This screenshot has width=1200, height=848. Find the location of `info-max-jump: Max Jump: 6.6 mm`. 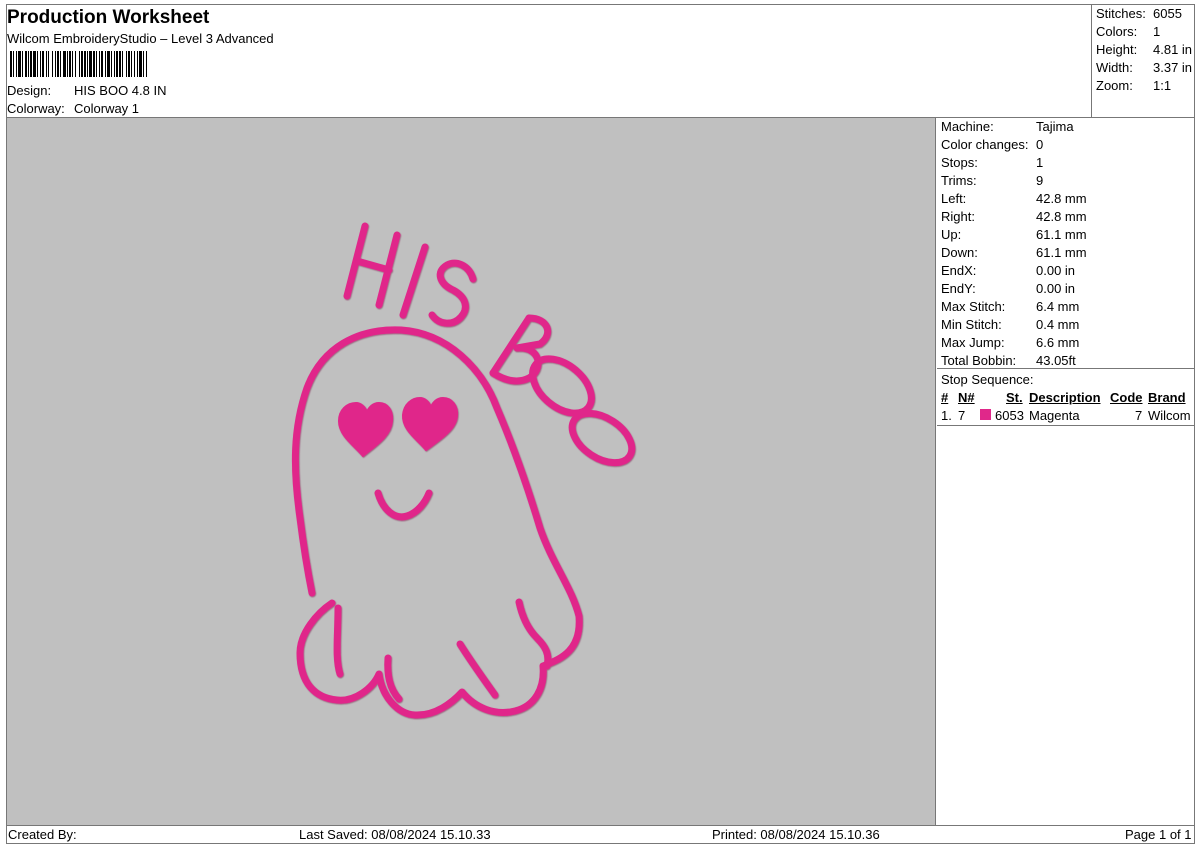

info-max-jump: Max Jump: 6.6 mm is located at coordinates (1010, 342).